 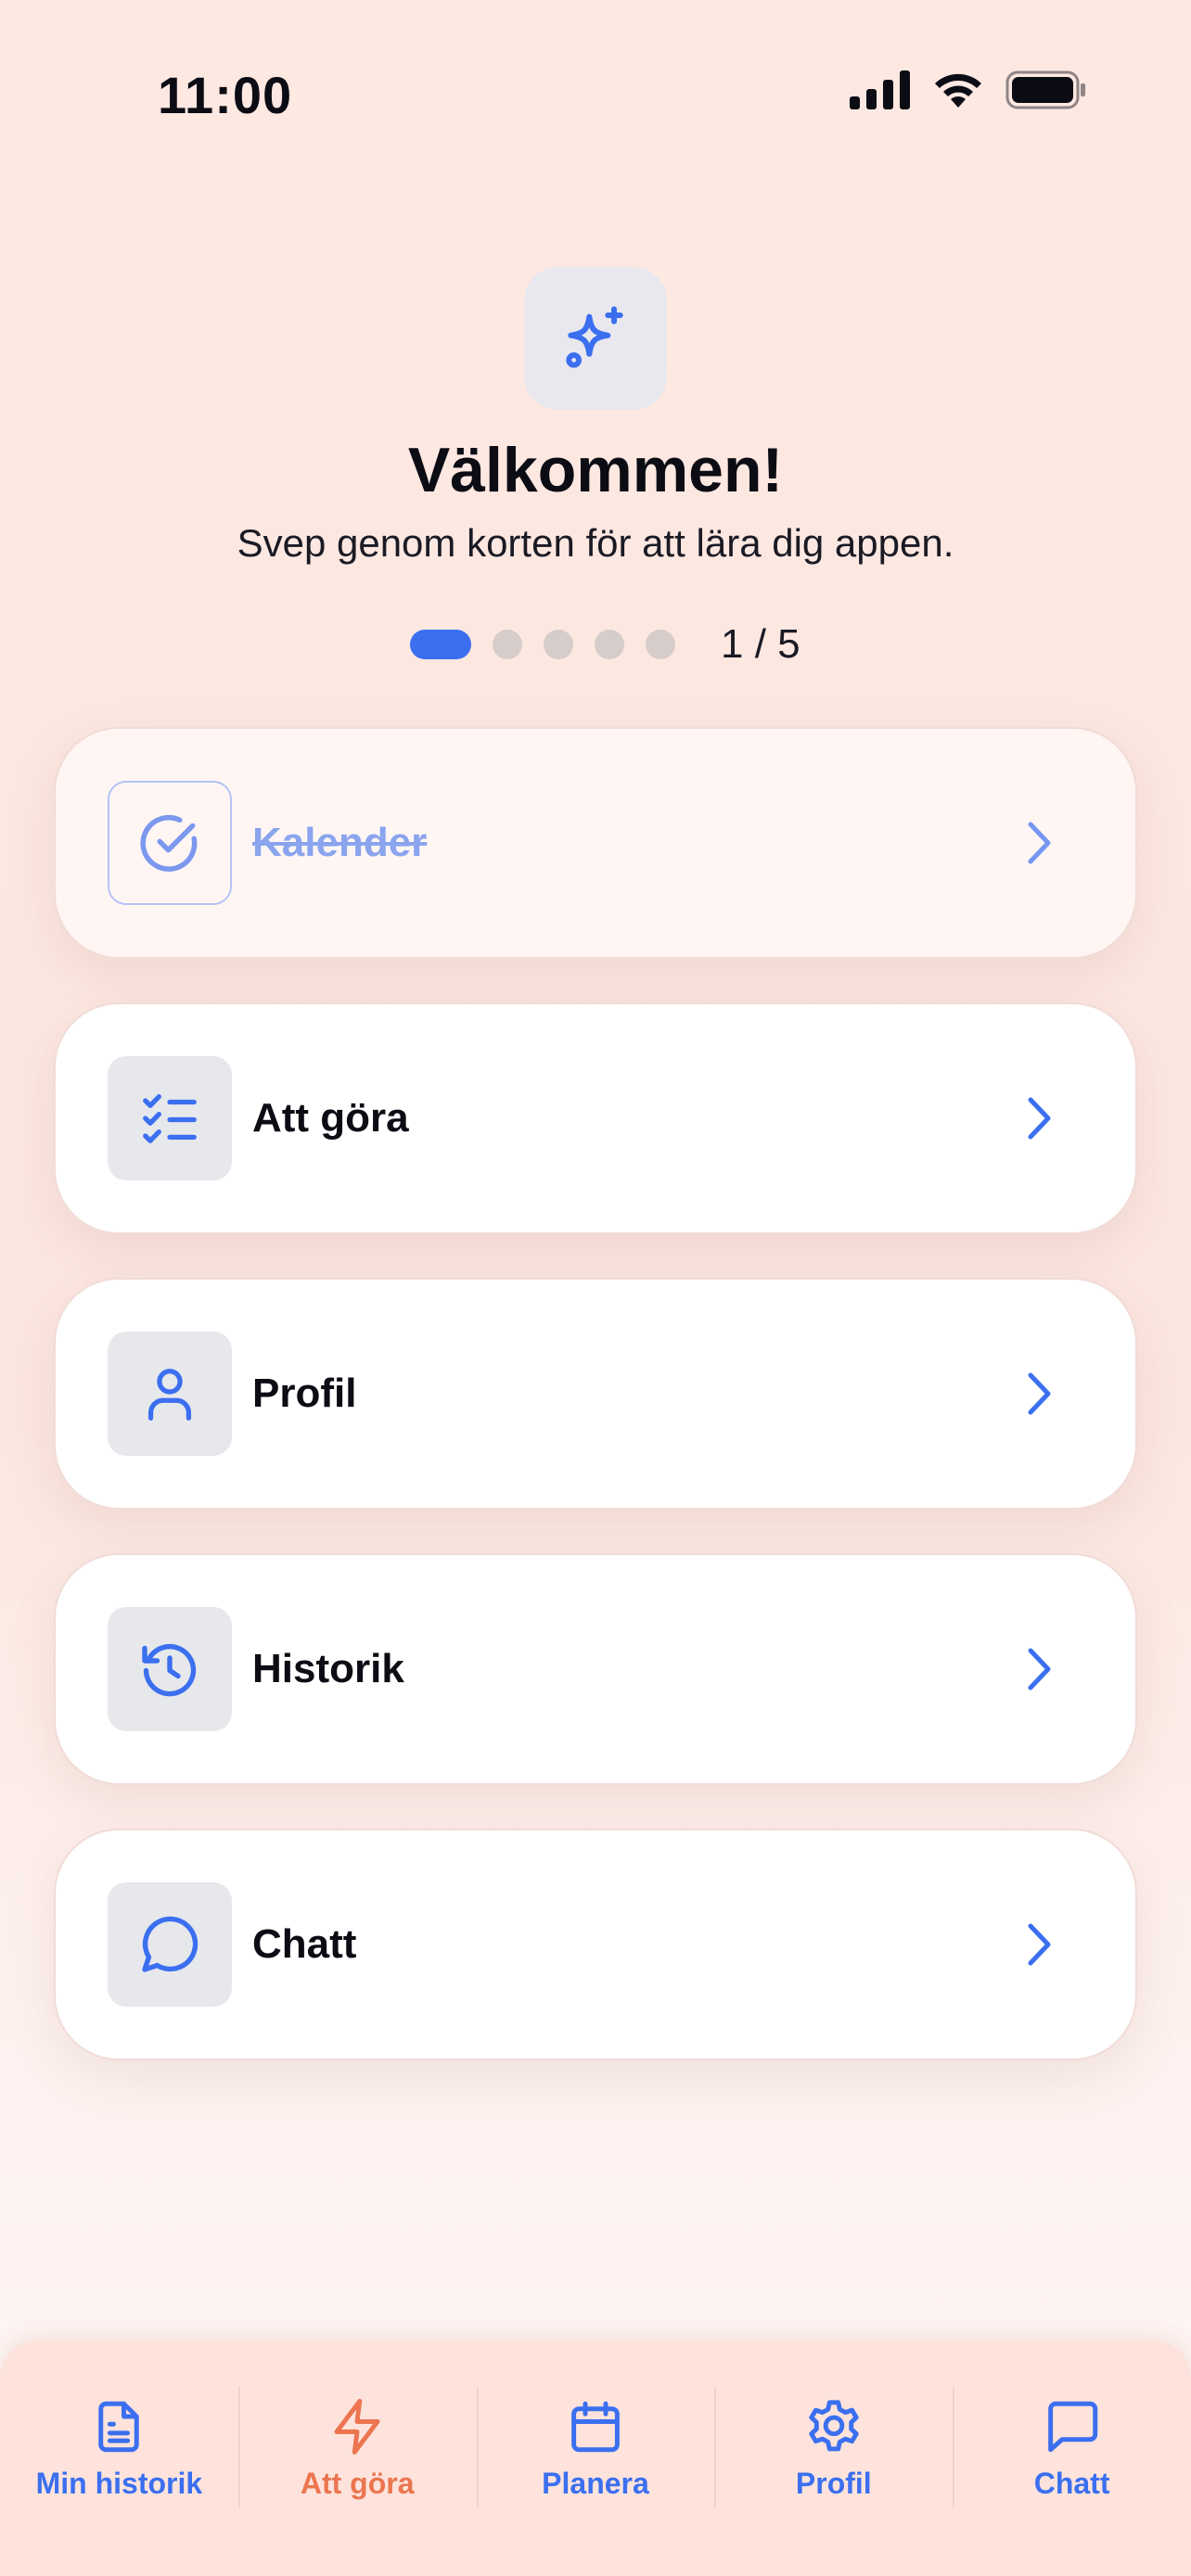 I want to click on card-label: Att göra, so click(x=330, y=1118).